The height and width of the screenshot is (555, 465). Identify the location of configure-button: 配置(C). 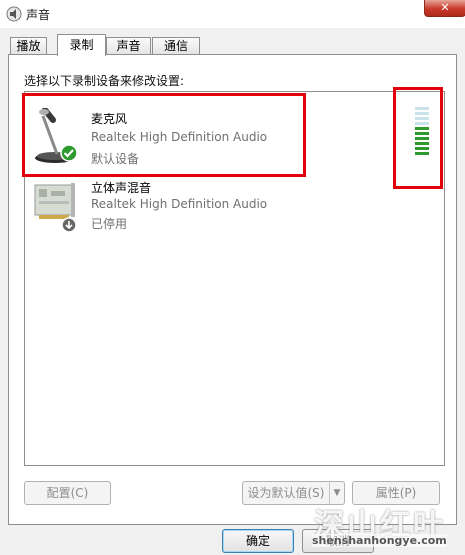
(67, 493).